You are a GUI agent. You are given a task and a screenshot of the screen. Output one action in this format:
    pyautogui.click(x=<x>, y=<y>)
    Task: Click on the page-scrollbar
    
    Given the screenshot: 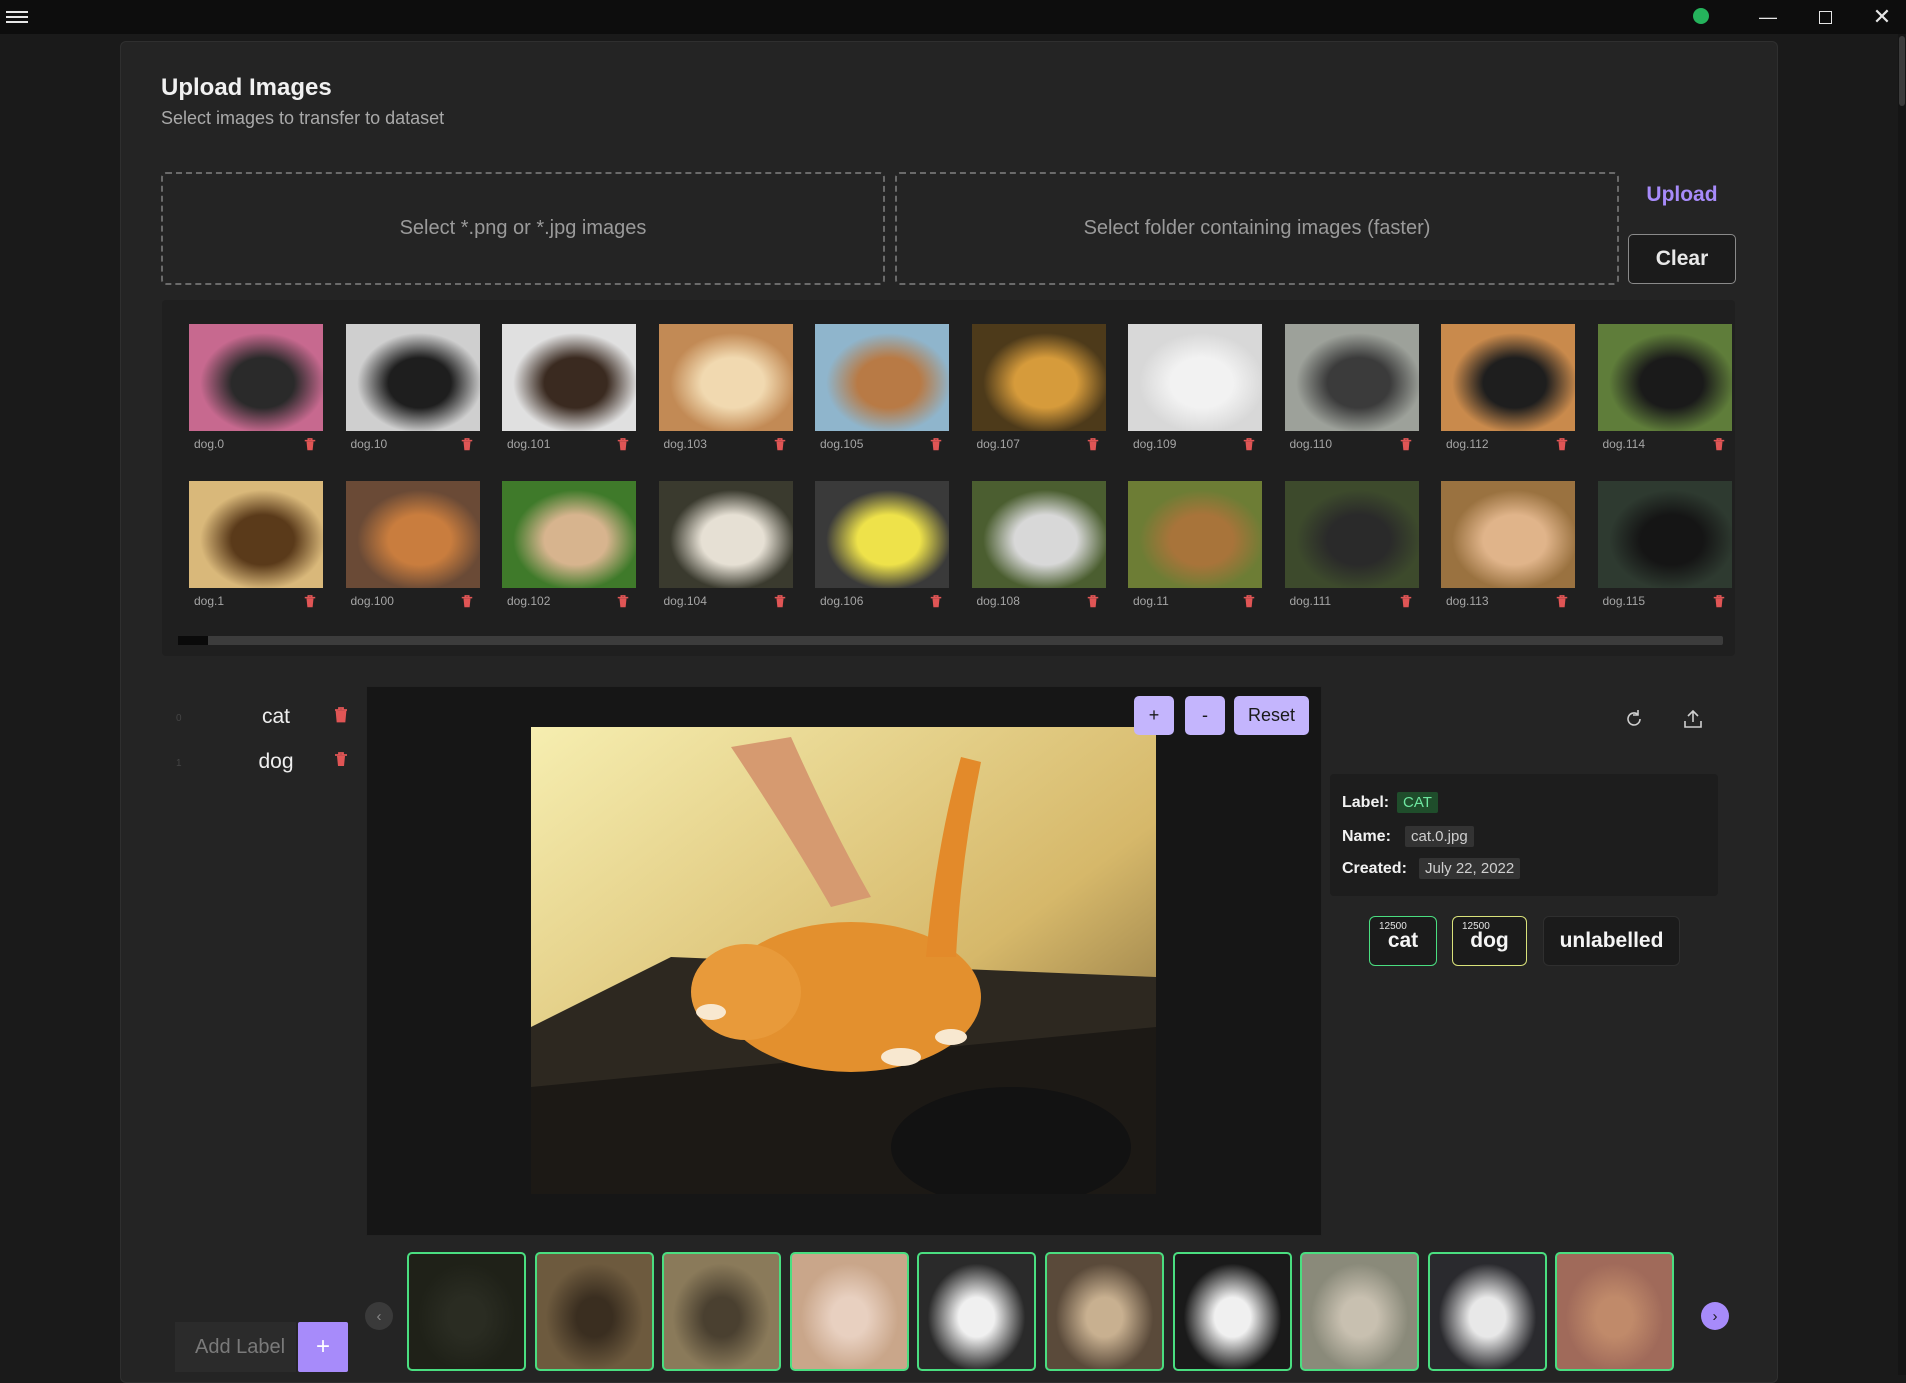 What is the action you would take?
    pyautogui.click(x=1902, y=704)
    